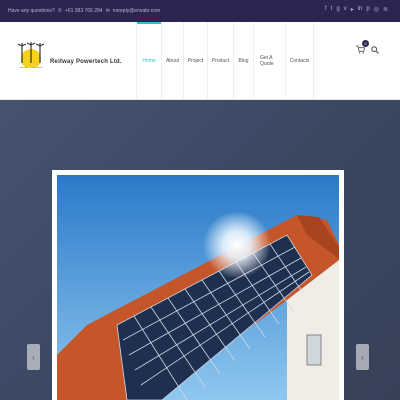 Image resolution: width=400 pixels, height=400 pixels. What do you see at coordinates (356, 9) in the screenshot?
I see `social-links: f t g v ▸ in p ◎ ≋` at bounding box center [356, 9].